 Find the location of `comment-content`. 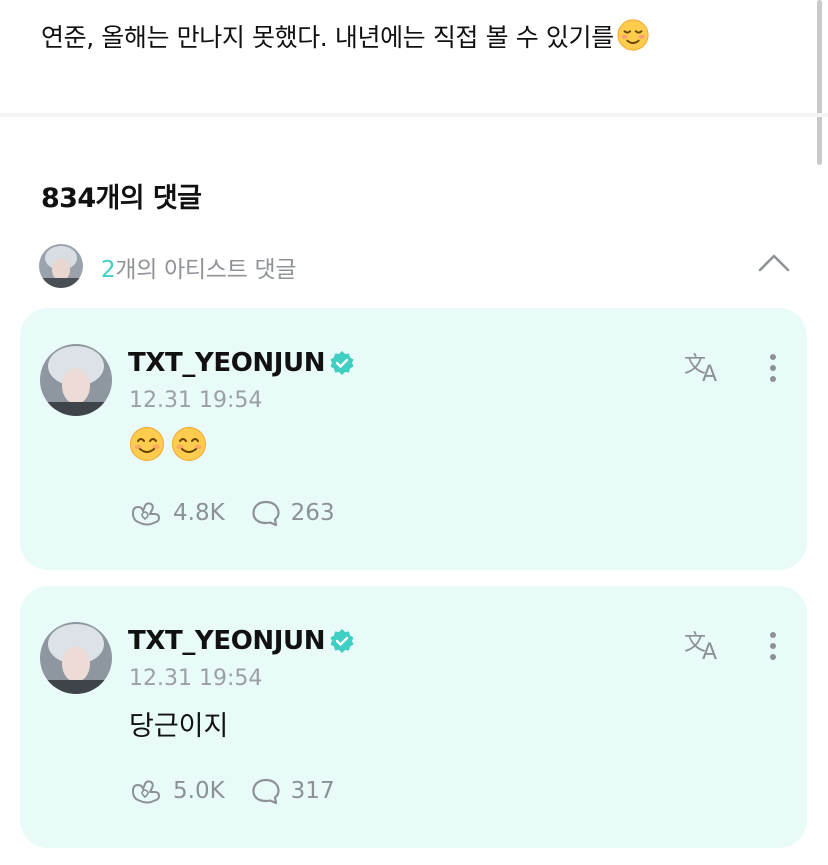

comment-content is located at coordinates (168, 444).